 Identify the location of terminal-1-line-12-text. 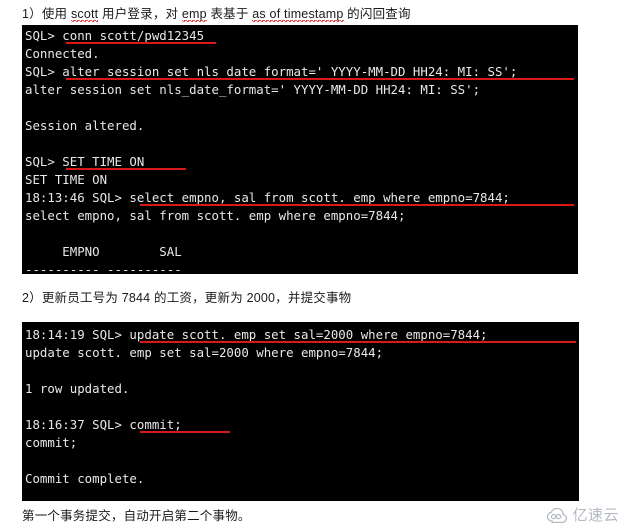
(28, 233).